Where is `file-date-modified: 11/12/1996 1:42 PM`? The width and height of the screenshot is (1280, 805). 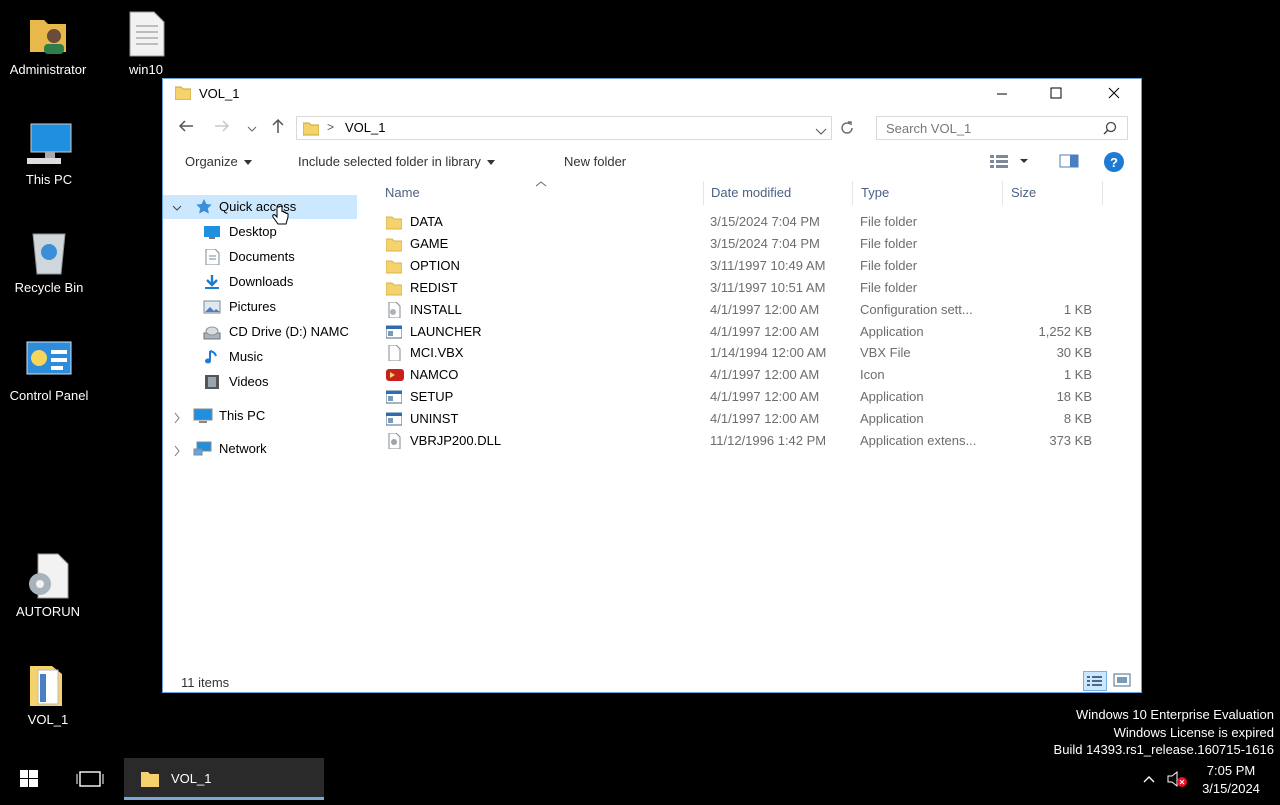
file-date-modified: 11/12/1996 1:42 PM is located at coordinates (768, 440).